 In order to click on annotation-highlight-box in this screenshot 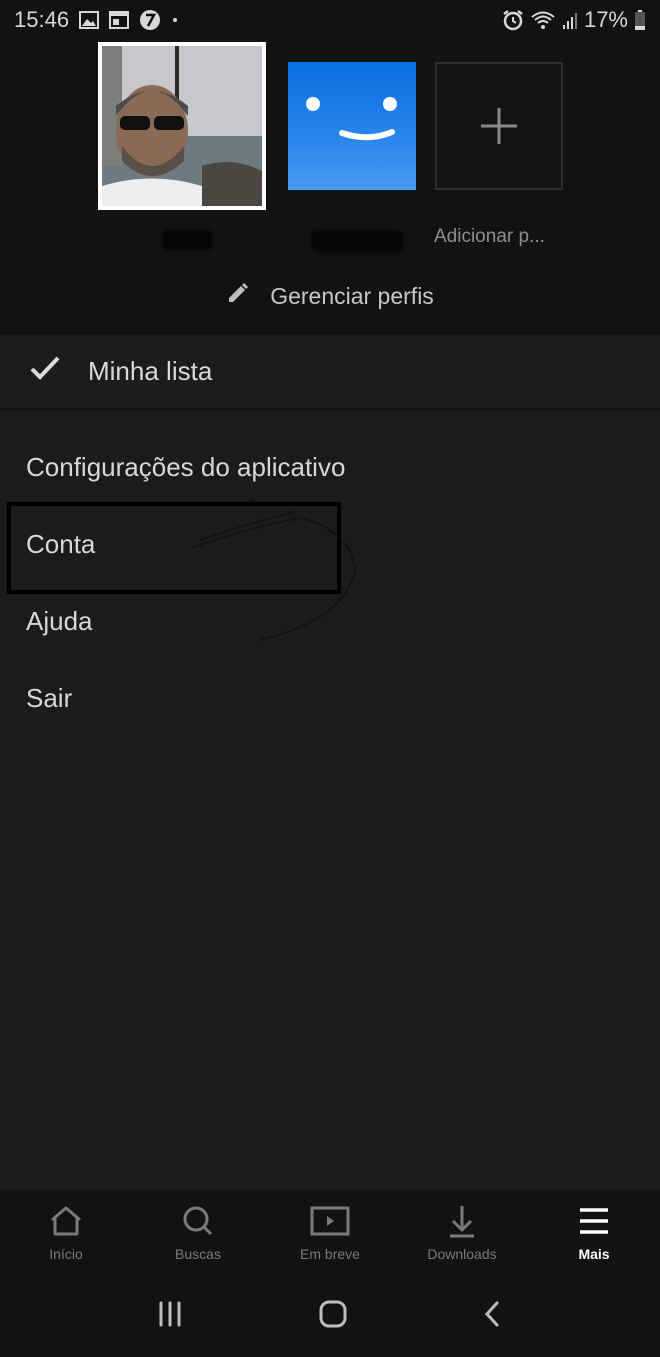, I will do `click(174, 548)`.